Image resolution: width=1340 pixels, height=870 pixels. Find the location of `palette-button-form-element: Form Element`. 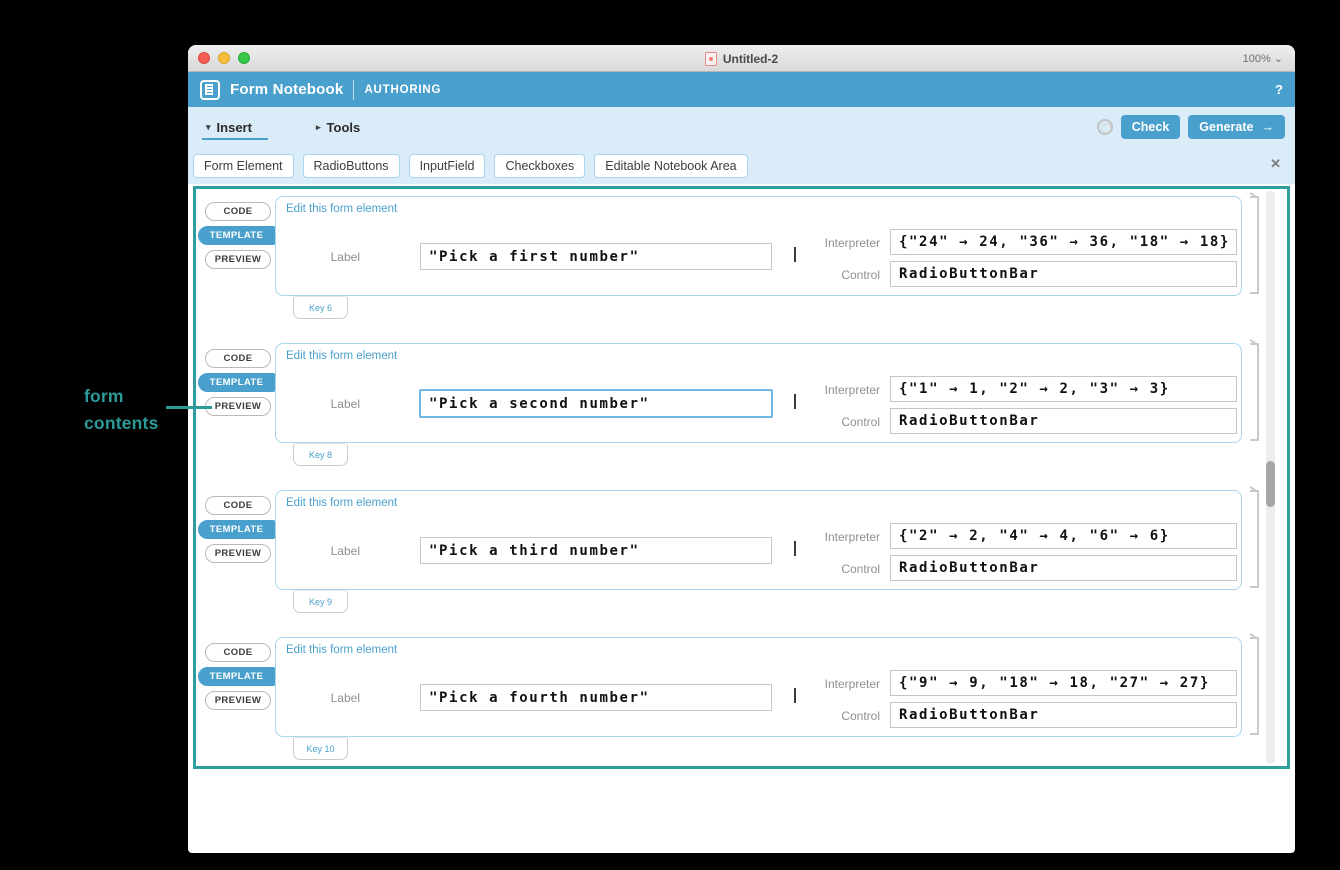

palette-button-form-element: Form Element is located at coordinates (243, 165).